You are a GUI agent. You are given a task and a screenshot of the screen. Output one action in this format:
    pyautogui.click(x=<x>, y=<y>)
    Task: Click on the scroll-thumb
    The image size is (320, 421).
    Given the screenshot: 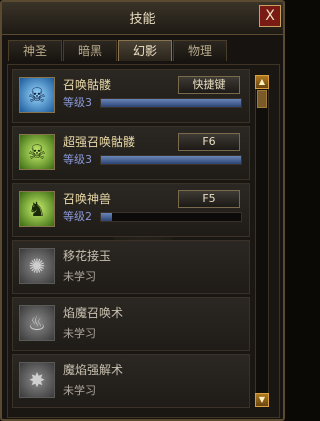 What is the action you would take?
    pyautogui.click(x=262, y=99)
    